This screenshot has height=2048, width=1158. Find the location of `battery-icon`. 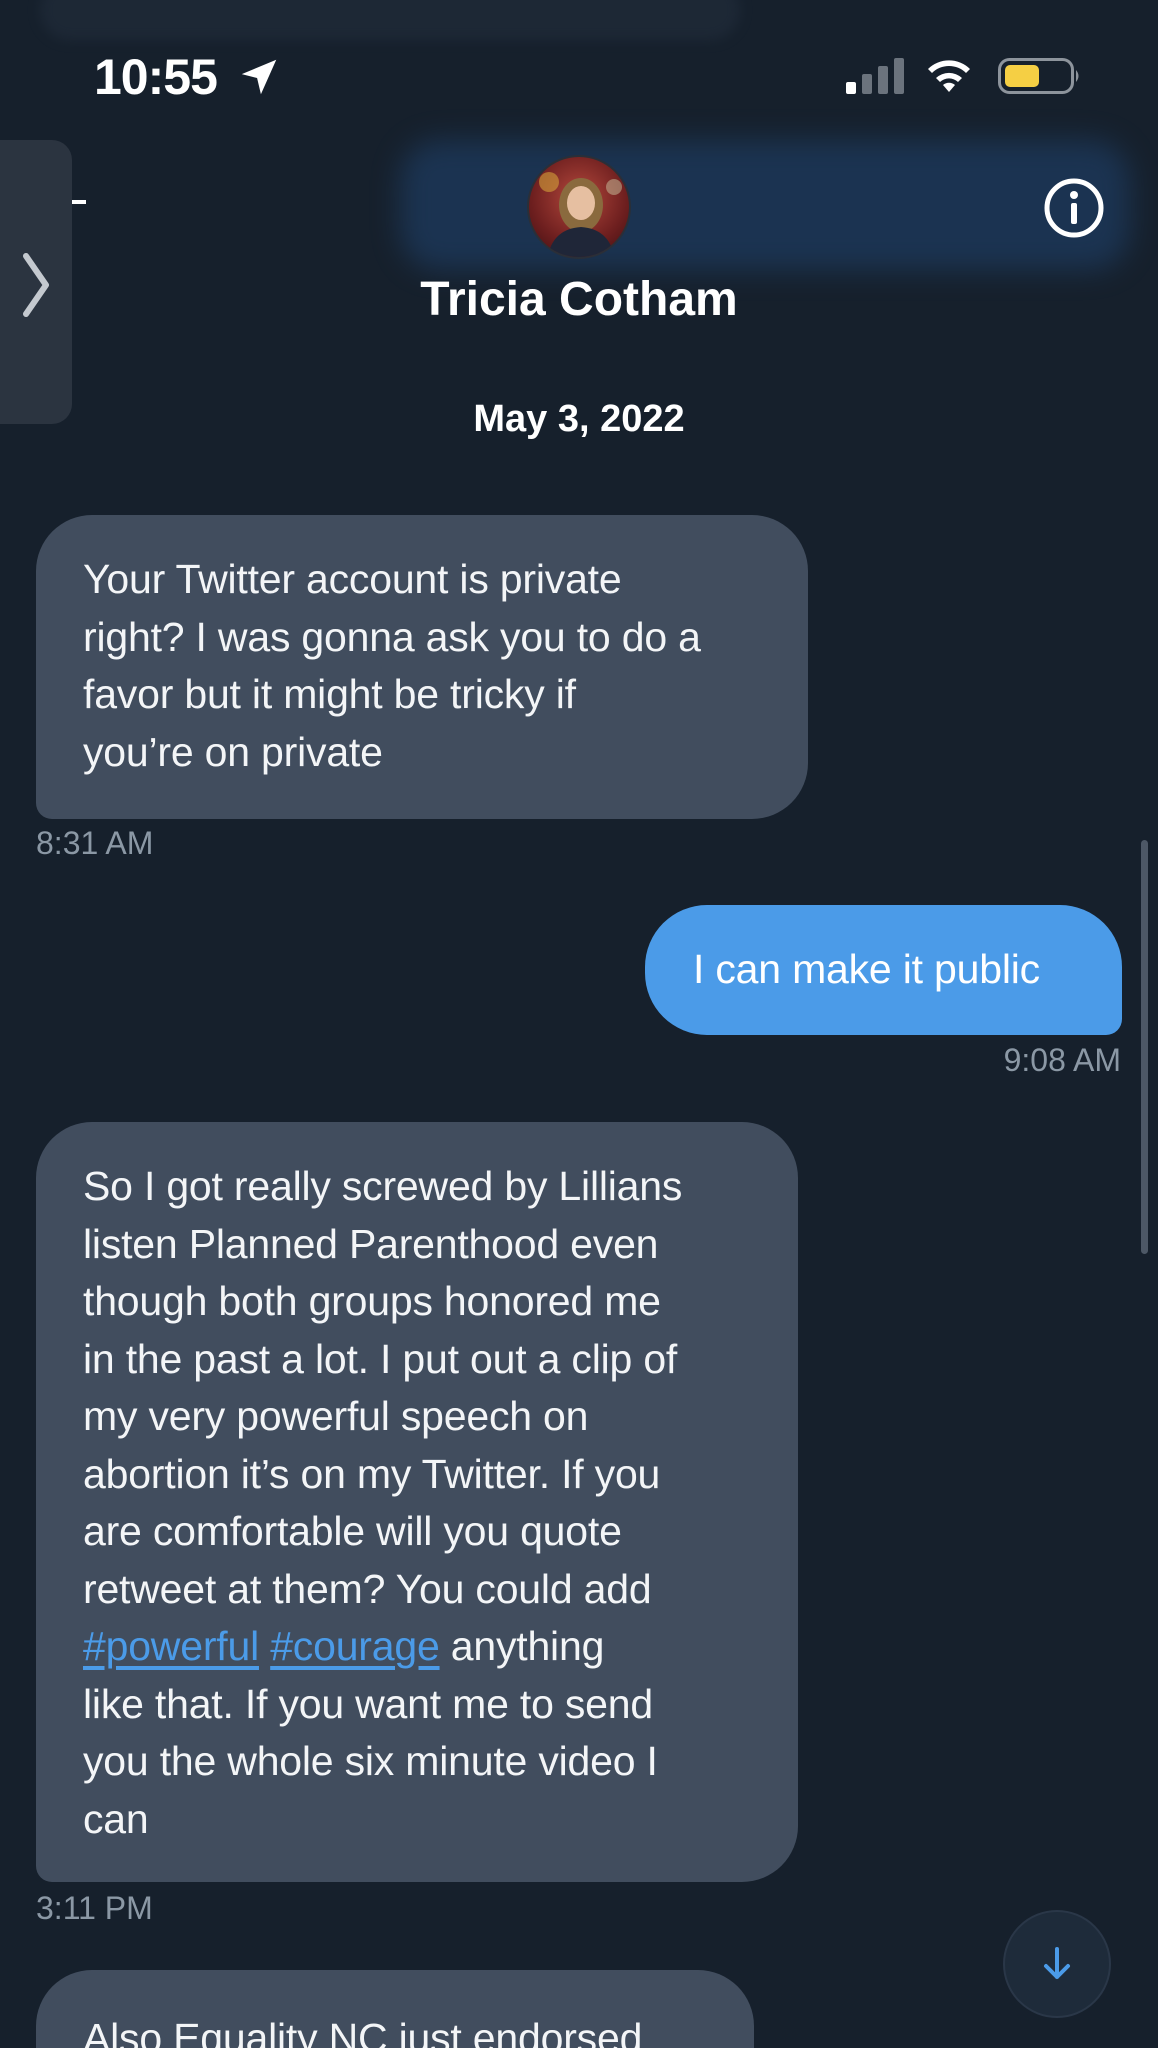

battery-icon is located at coordinates (1038, 76).